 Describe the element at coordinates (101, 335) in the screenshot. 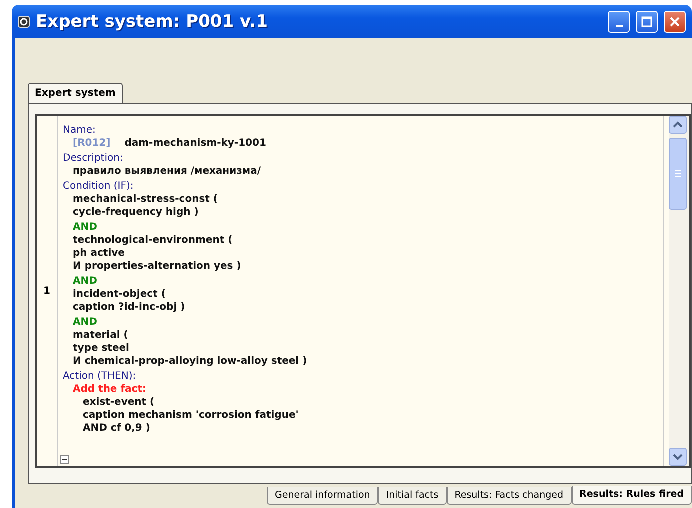

I see `rule-text: material (` at that location.